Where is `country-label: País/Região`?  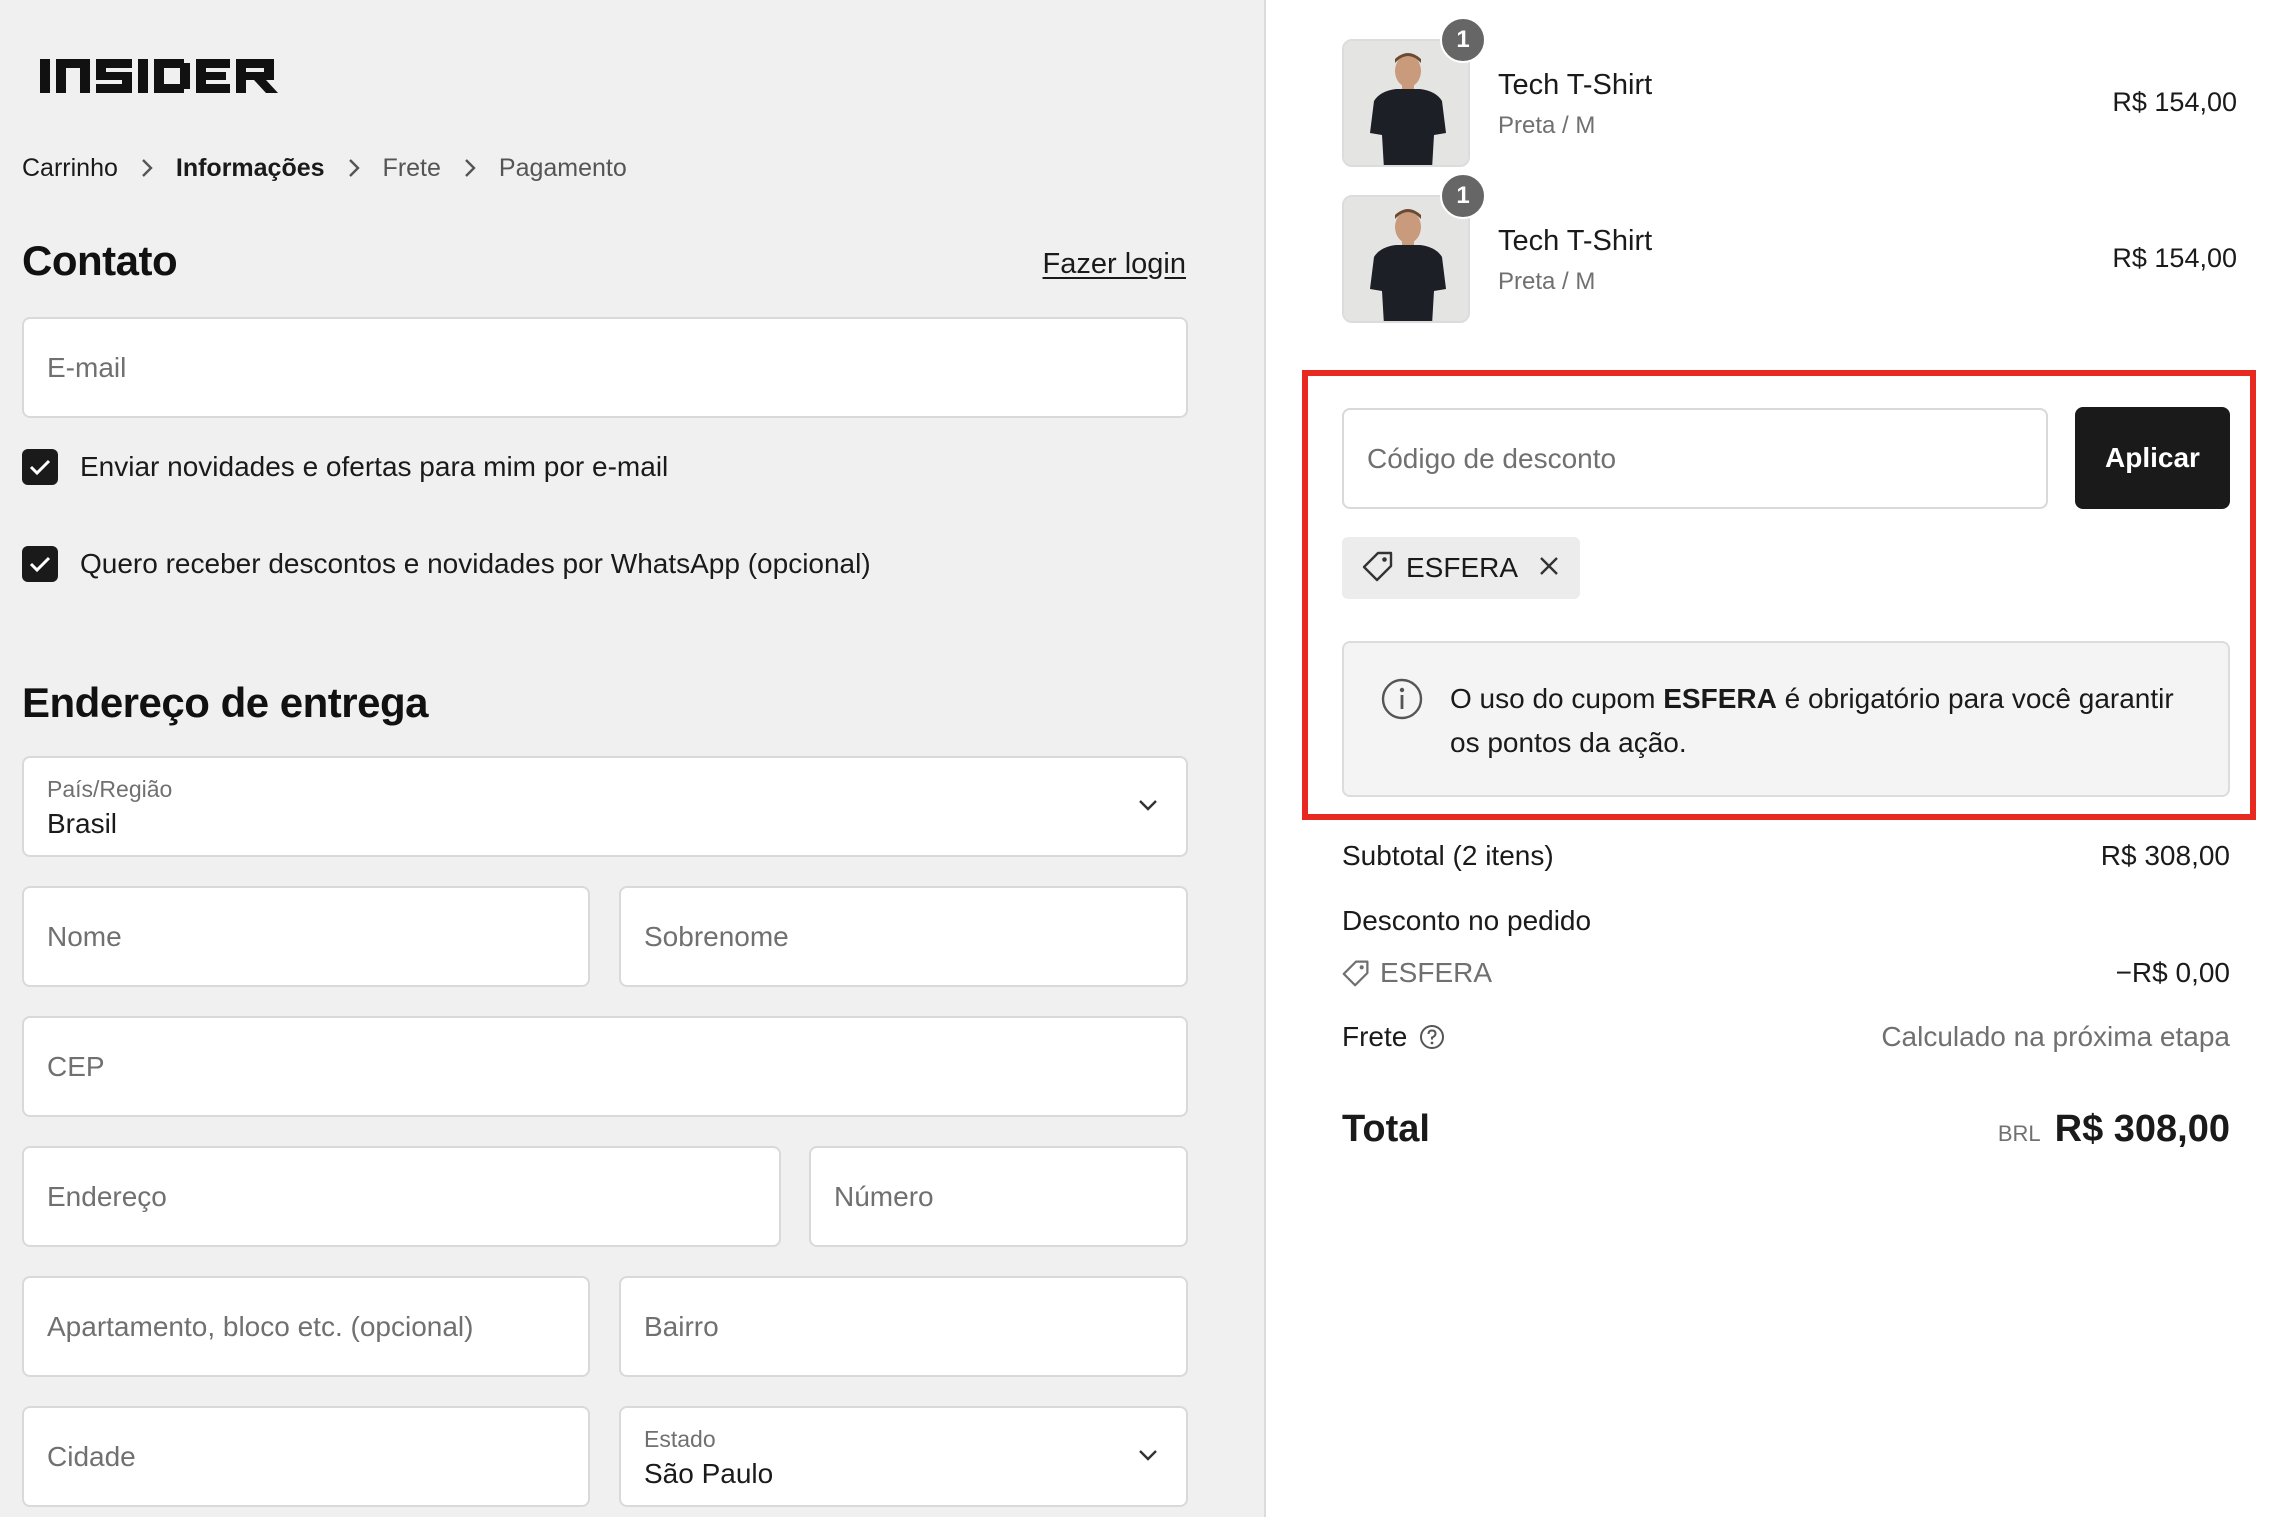
country-label: País/Região is located at coordinates (110, 789).